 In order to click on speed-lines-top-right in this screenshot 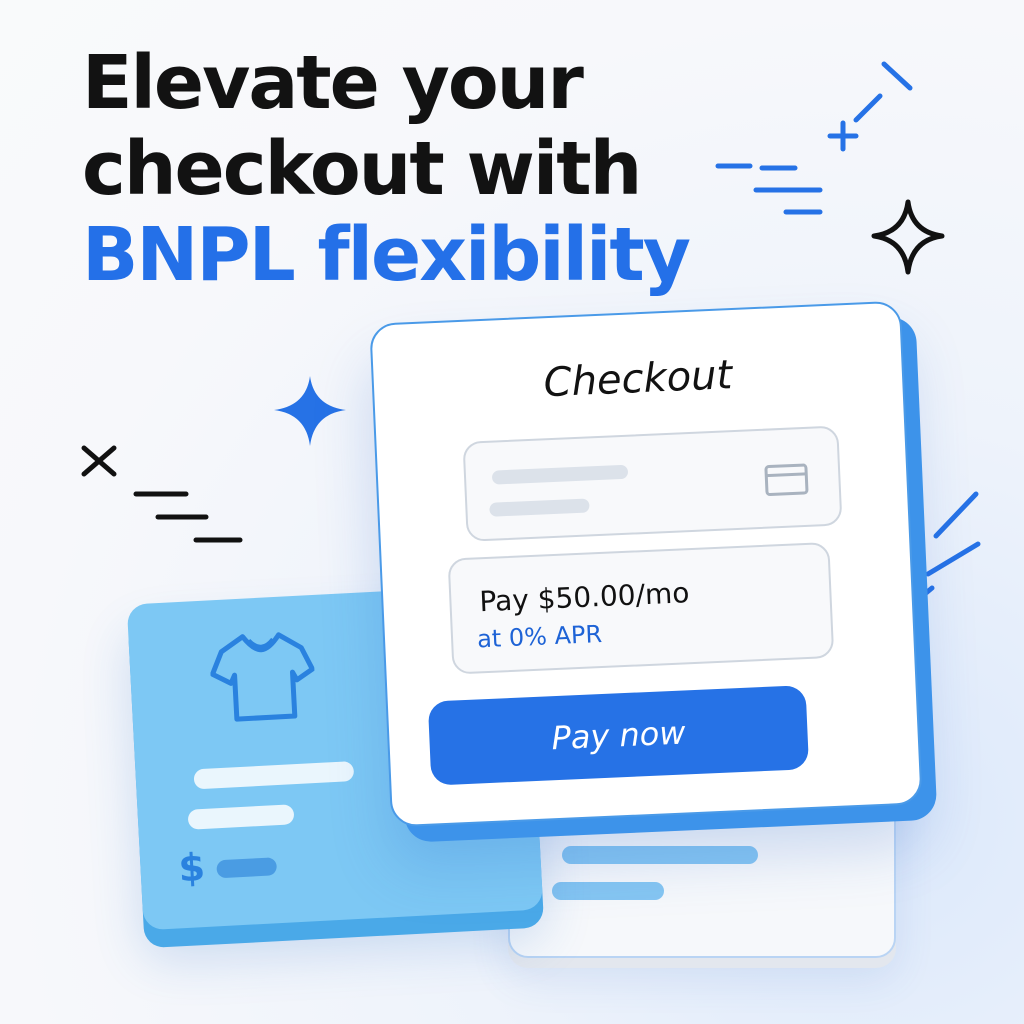, I will do `click(814, 138)`.